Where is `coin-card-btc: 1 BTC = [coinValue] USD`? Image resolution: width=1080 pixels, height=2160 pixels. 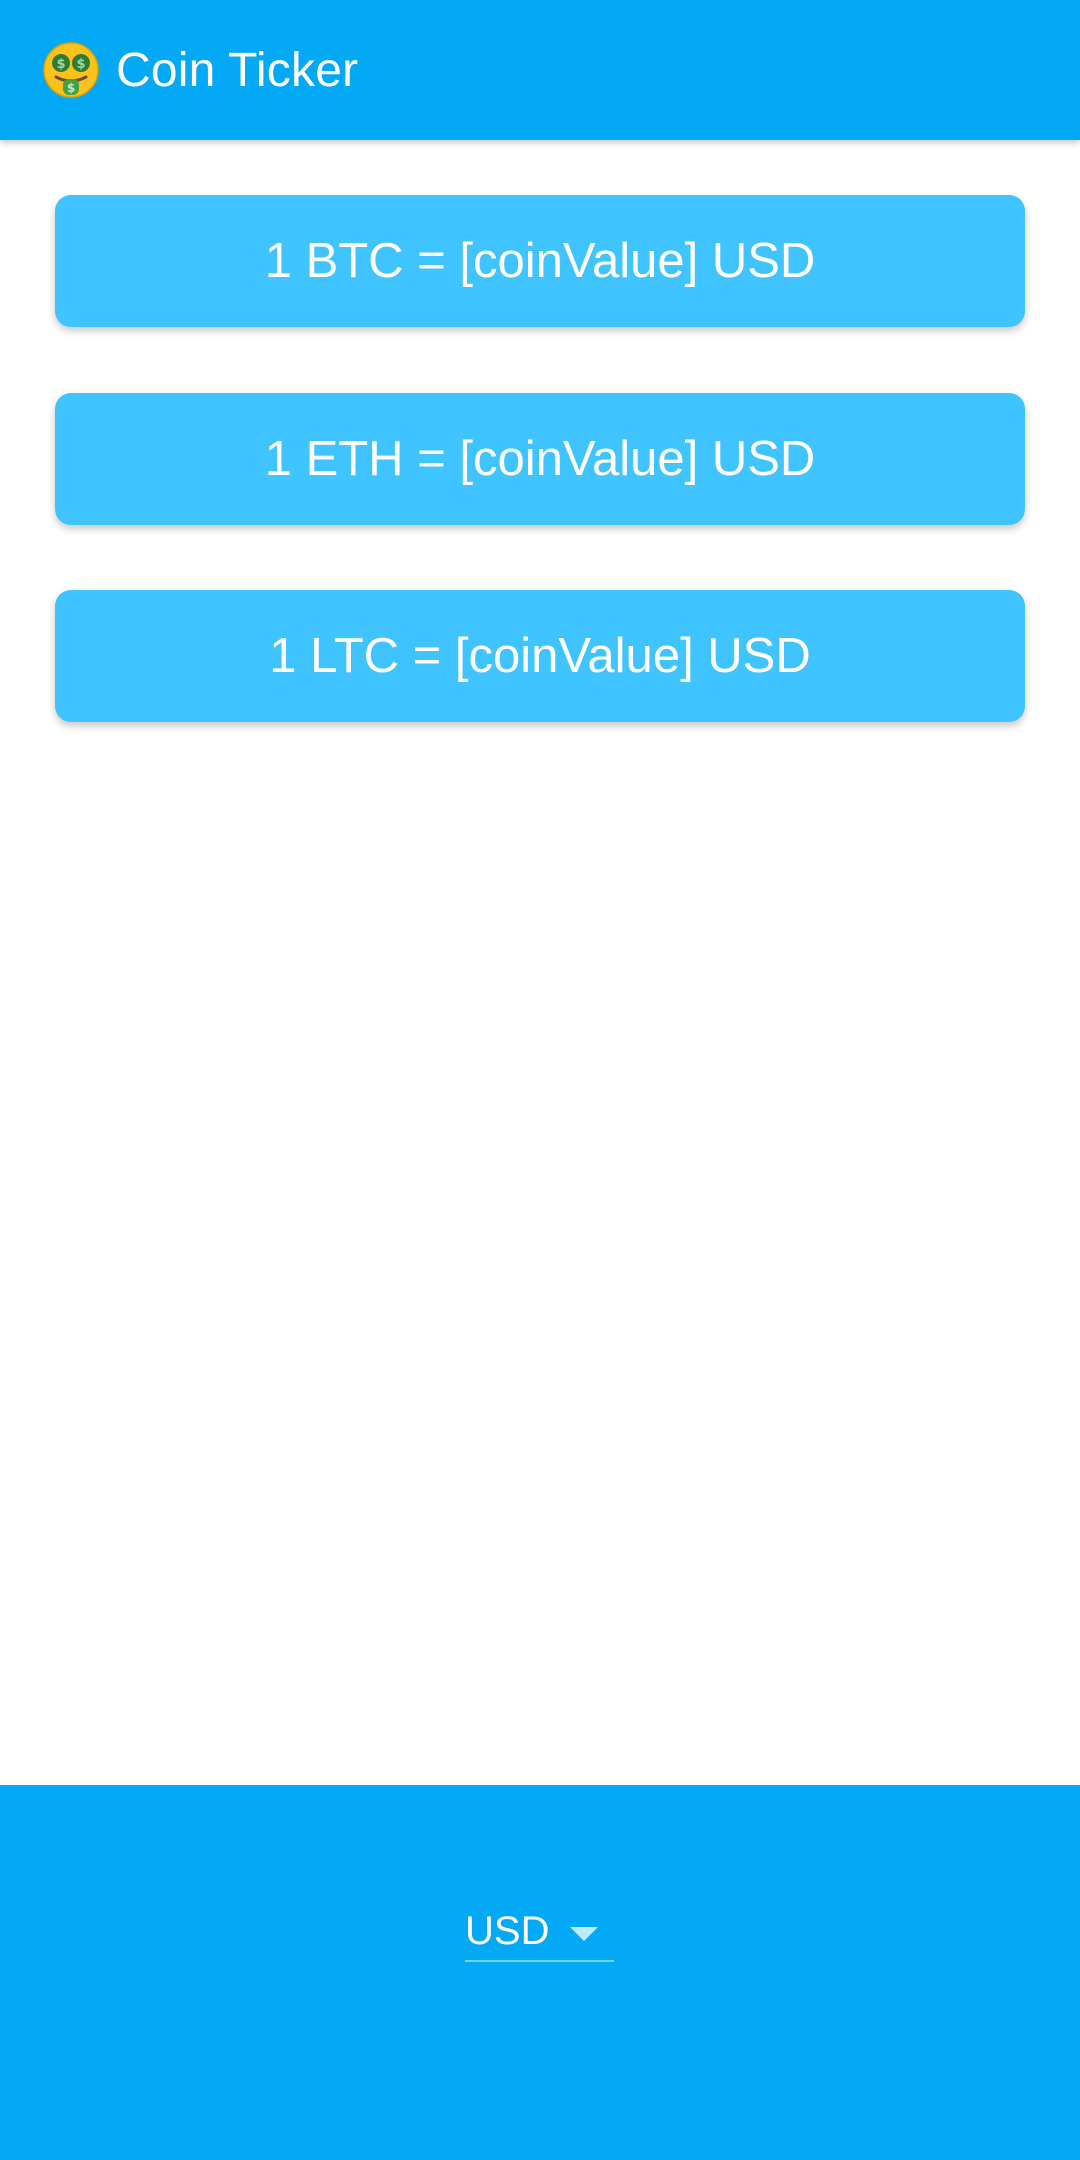 coin-card-btc: 1 BTC = [coinValue] USD is located at coordinates (540, 261).